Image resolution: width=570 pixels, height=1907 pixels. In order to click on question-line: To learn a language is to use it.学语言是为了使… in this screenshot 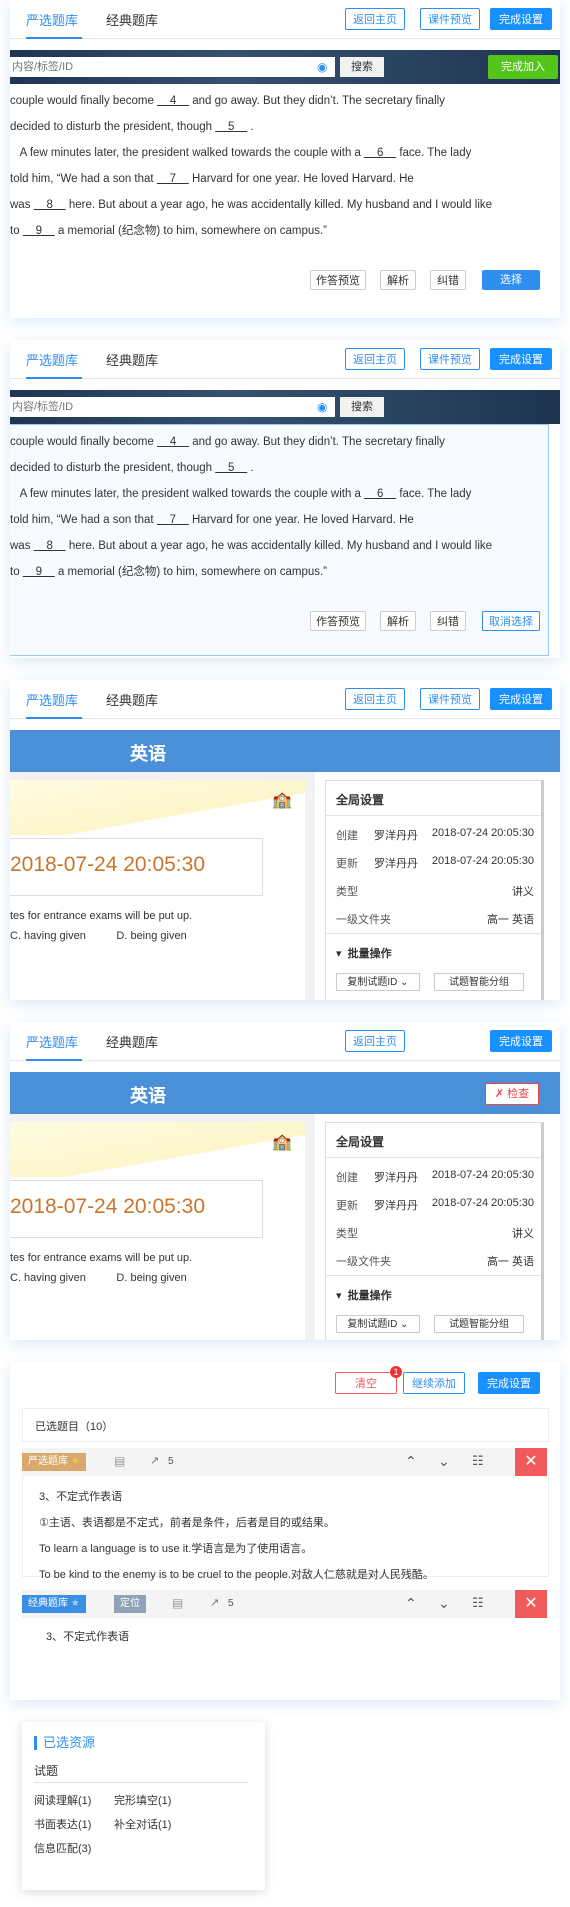, I will do `click(176, 1549)`.